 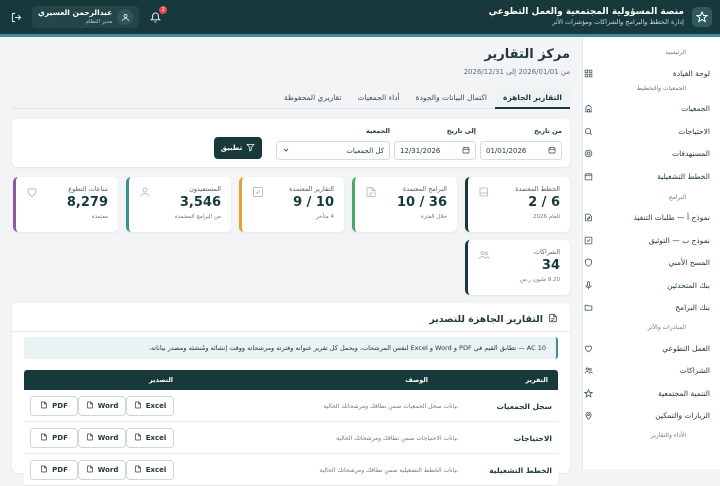 I want to click on top-actions: عبدالرحمن العسيري مدير النظام 2, so click(x=88, y=17).